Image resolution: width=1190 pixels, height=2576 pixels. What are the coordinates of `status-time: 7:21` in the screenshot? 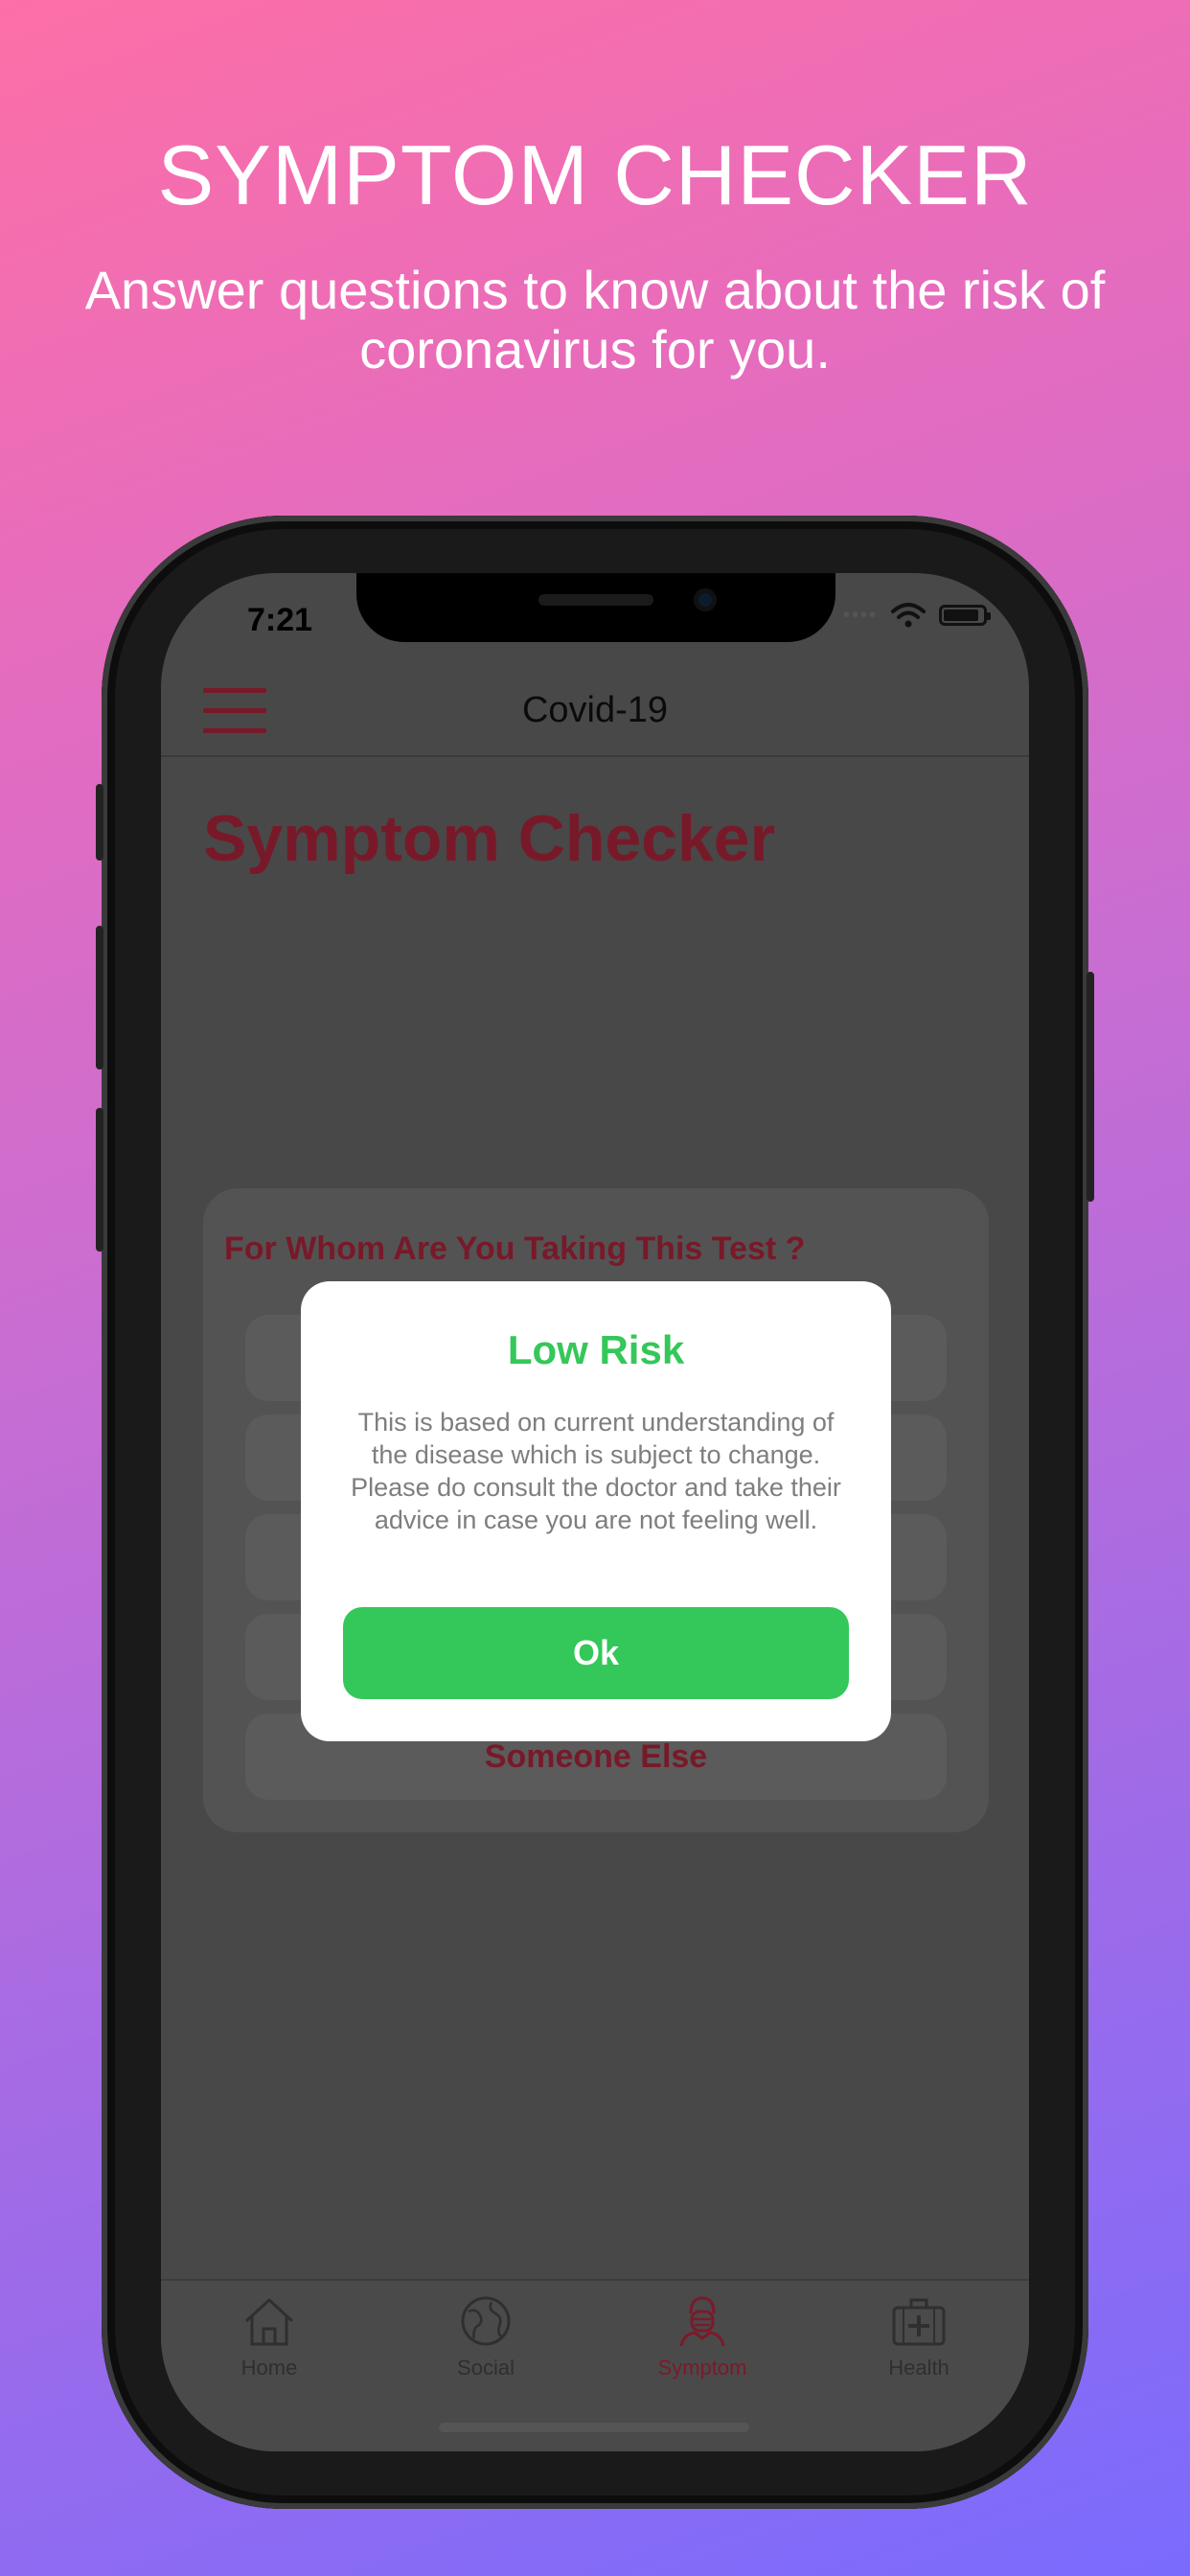 It's located at (280, 620).